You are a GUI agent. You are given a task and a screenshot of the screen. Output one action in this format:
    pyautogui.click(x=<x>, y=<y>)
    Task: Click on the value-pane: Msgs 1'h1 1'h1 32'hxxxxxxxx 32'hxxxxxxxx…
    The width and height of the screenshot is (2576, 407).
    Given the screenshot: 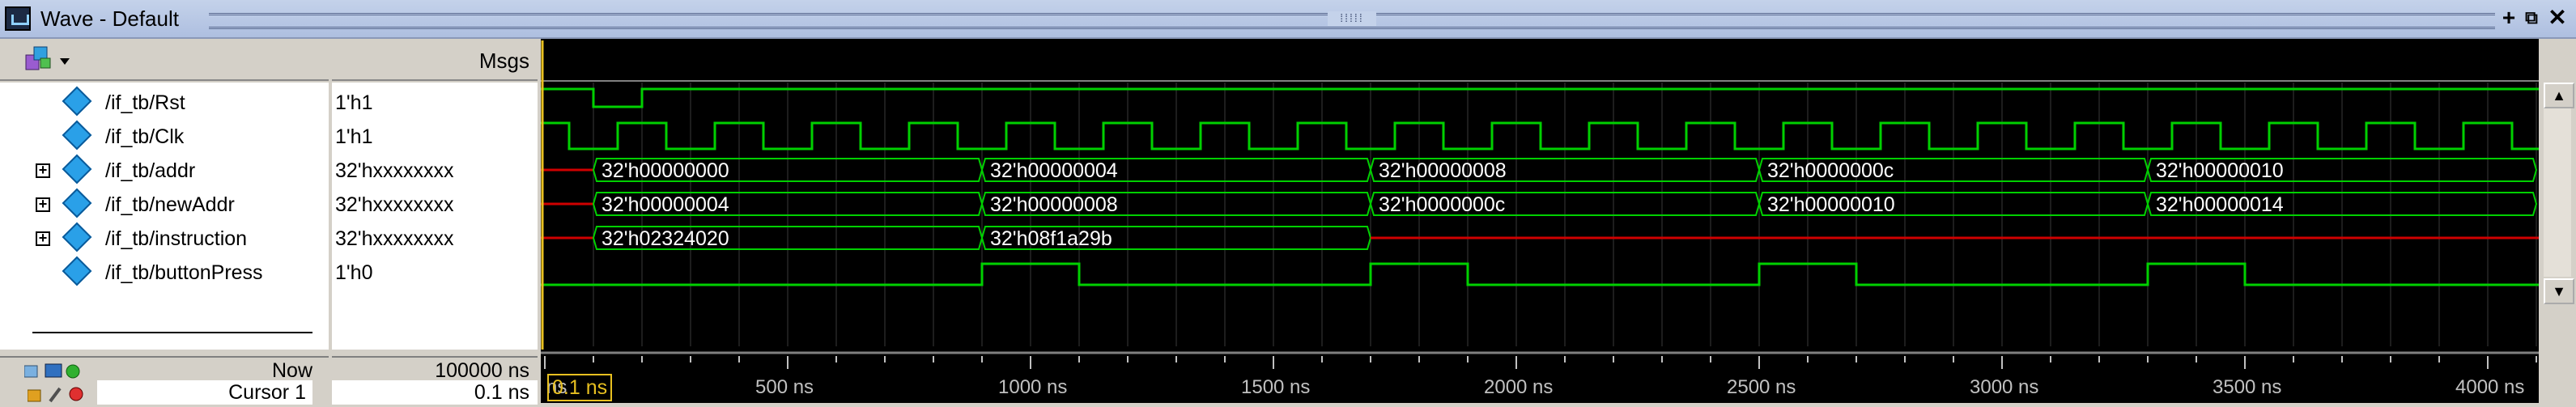 What is the action you would take?
    pyautogui.click(x=435, y=222)
    